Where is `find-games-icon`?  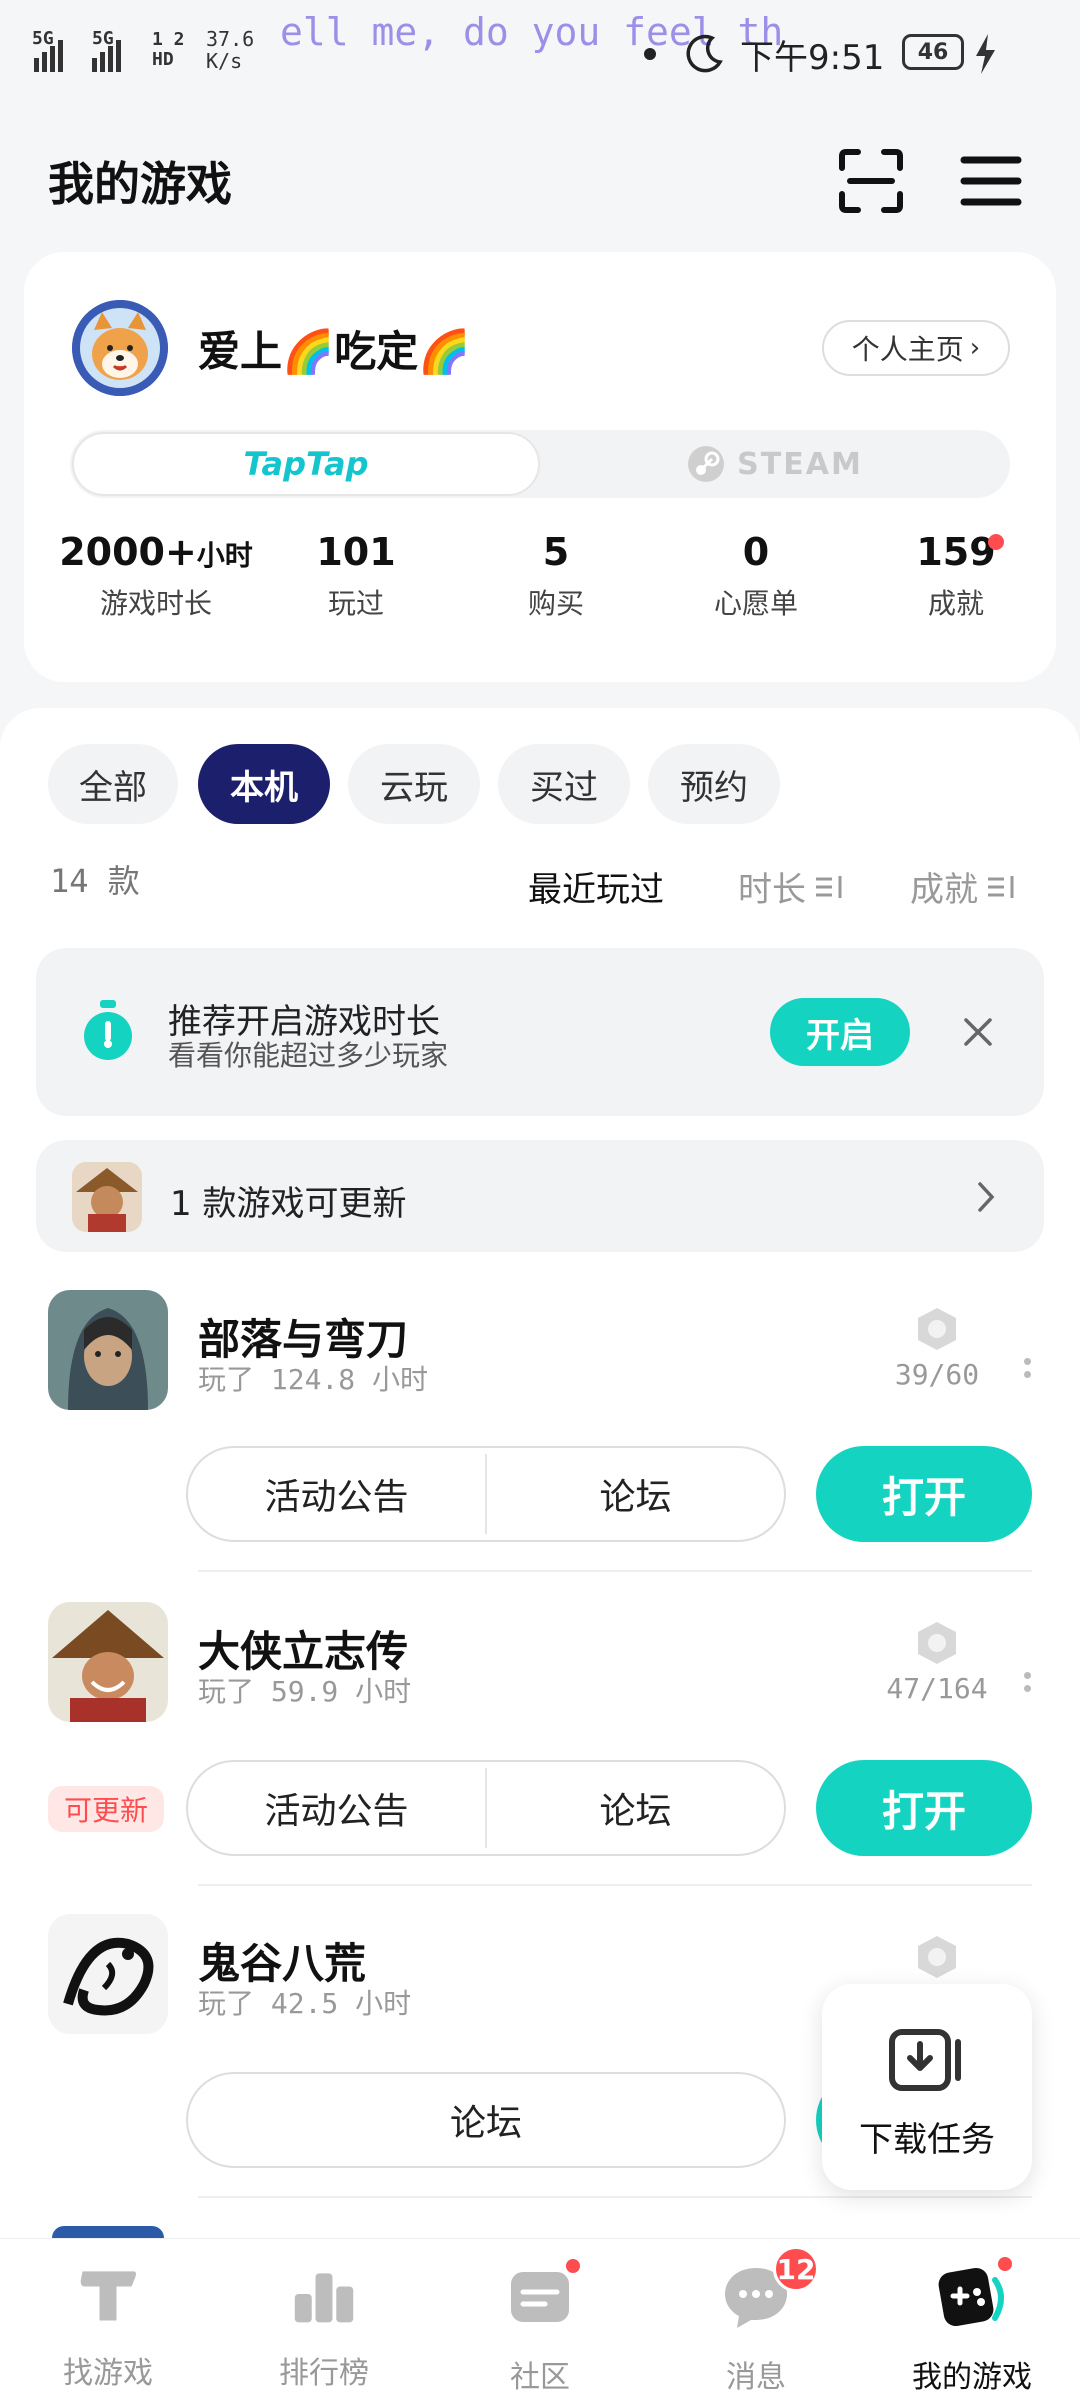 find-games-icon is located at coordinates (108, 2296).